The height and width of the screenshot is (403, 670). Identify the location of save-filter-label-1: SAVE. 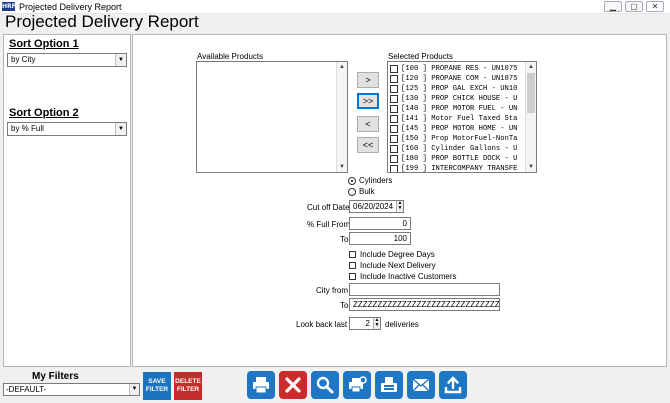
(157, 381).